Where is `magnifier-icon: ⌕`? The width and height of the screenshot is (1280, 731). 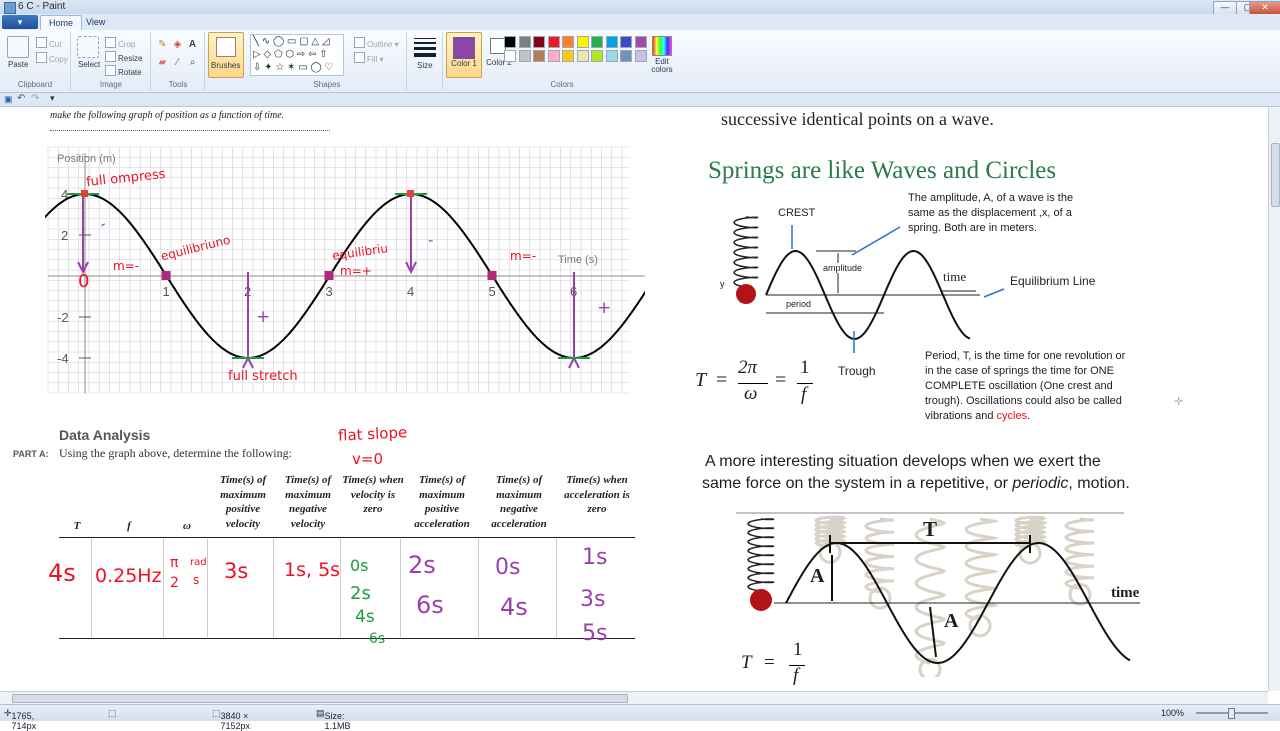 magnifier-icon: ⌕ is located at coordinates (192, 62).